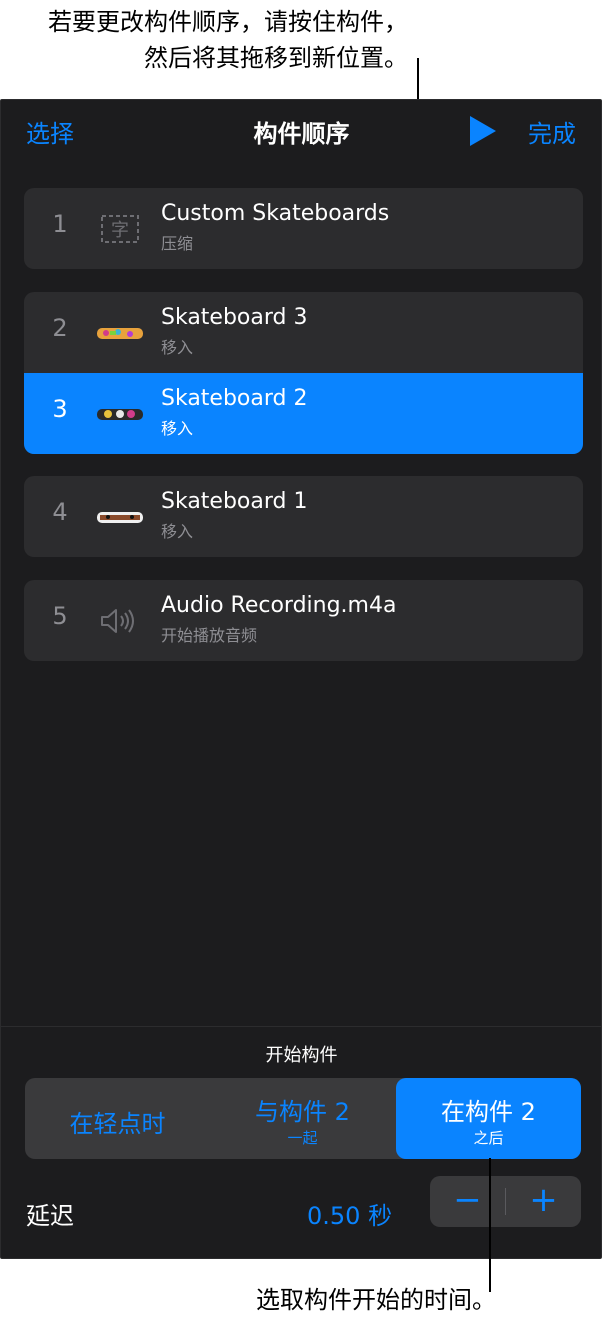 The height and width of the screenshot is (1324, 603). Describe the element at coordinates (303, 332) in the screenshot. I see `list-item: 2 Skateboard 3 移入` at that location.